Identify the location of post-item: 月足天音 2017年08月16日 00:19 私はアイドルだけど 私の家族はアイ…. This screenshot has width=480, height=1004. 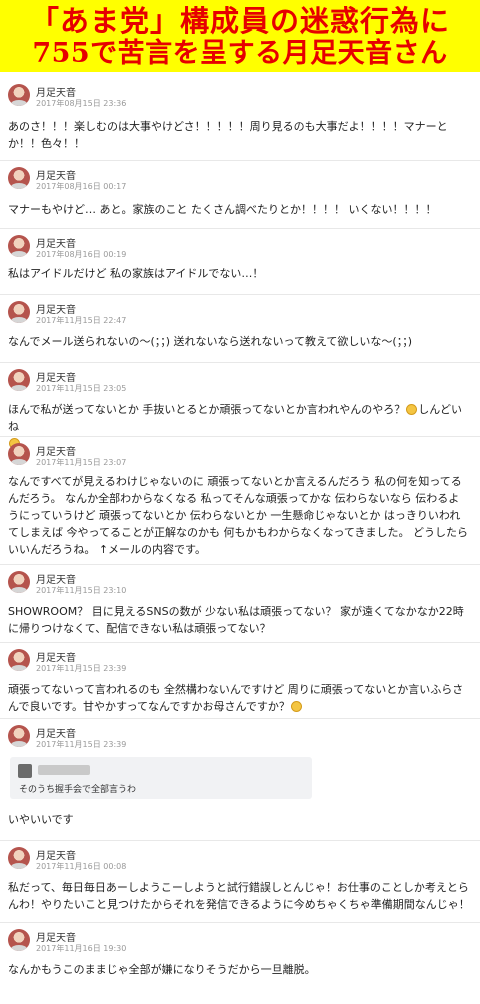
(240, 260).